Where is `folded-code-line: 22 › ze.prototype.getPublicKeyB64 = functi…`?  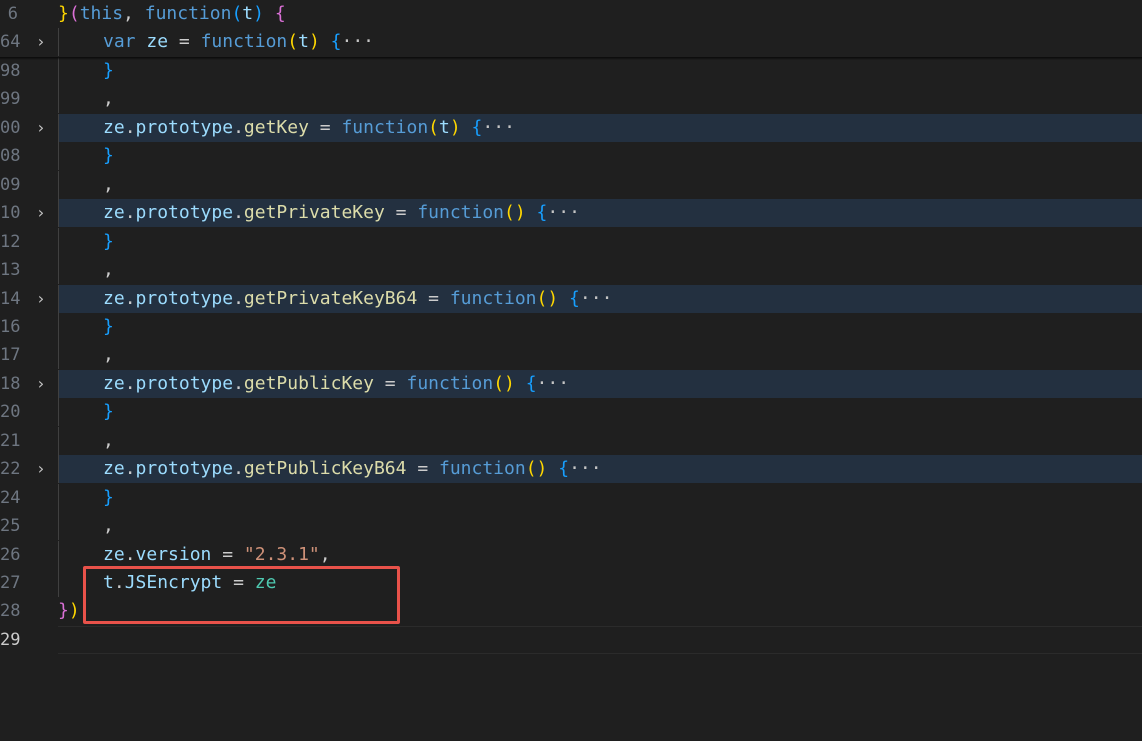 folded-code-line: 22 › ze.prototype.getPublicKeyB64 = functi… is located at coordinates (571, 469).